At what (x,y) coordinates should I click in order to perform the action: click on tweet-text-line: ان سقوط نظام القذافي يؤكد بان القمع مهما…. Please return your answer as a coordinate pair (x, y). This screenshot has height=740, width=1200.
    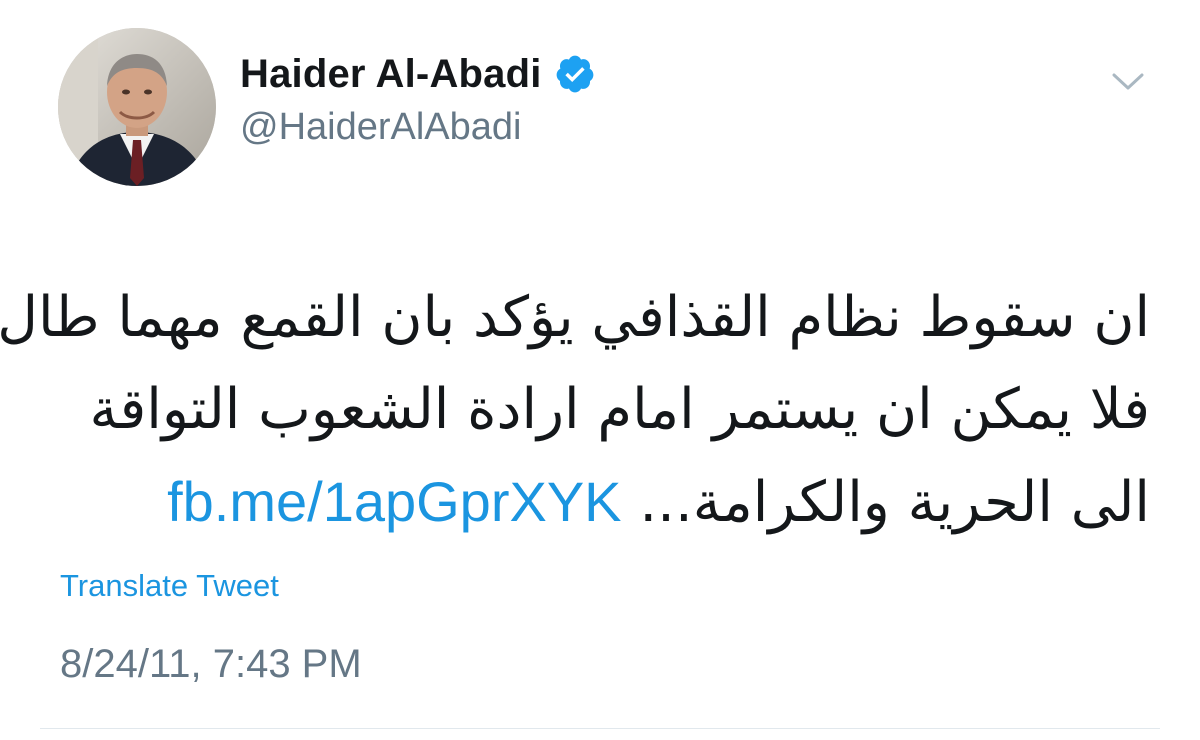
    Looking at the image, I should click on (575, 317).